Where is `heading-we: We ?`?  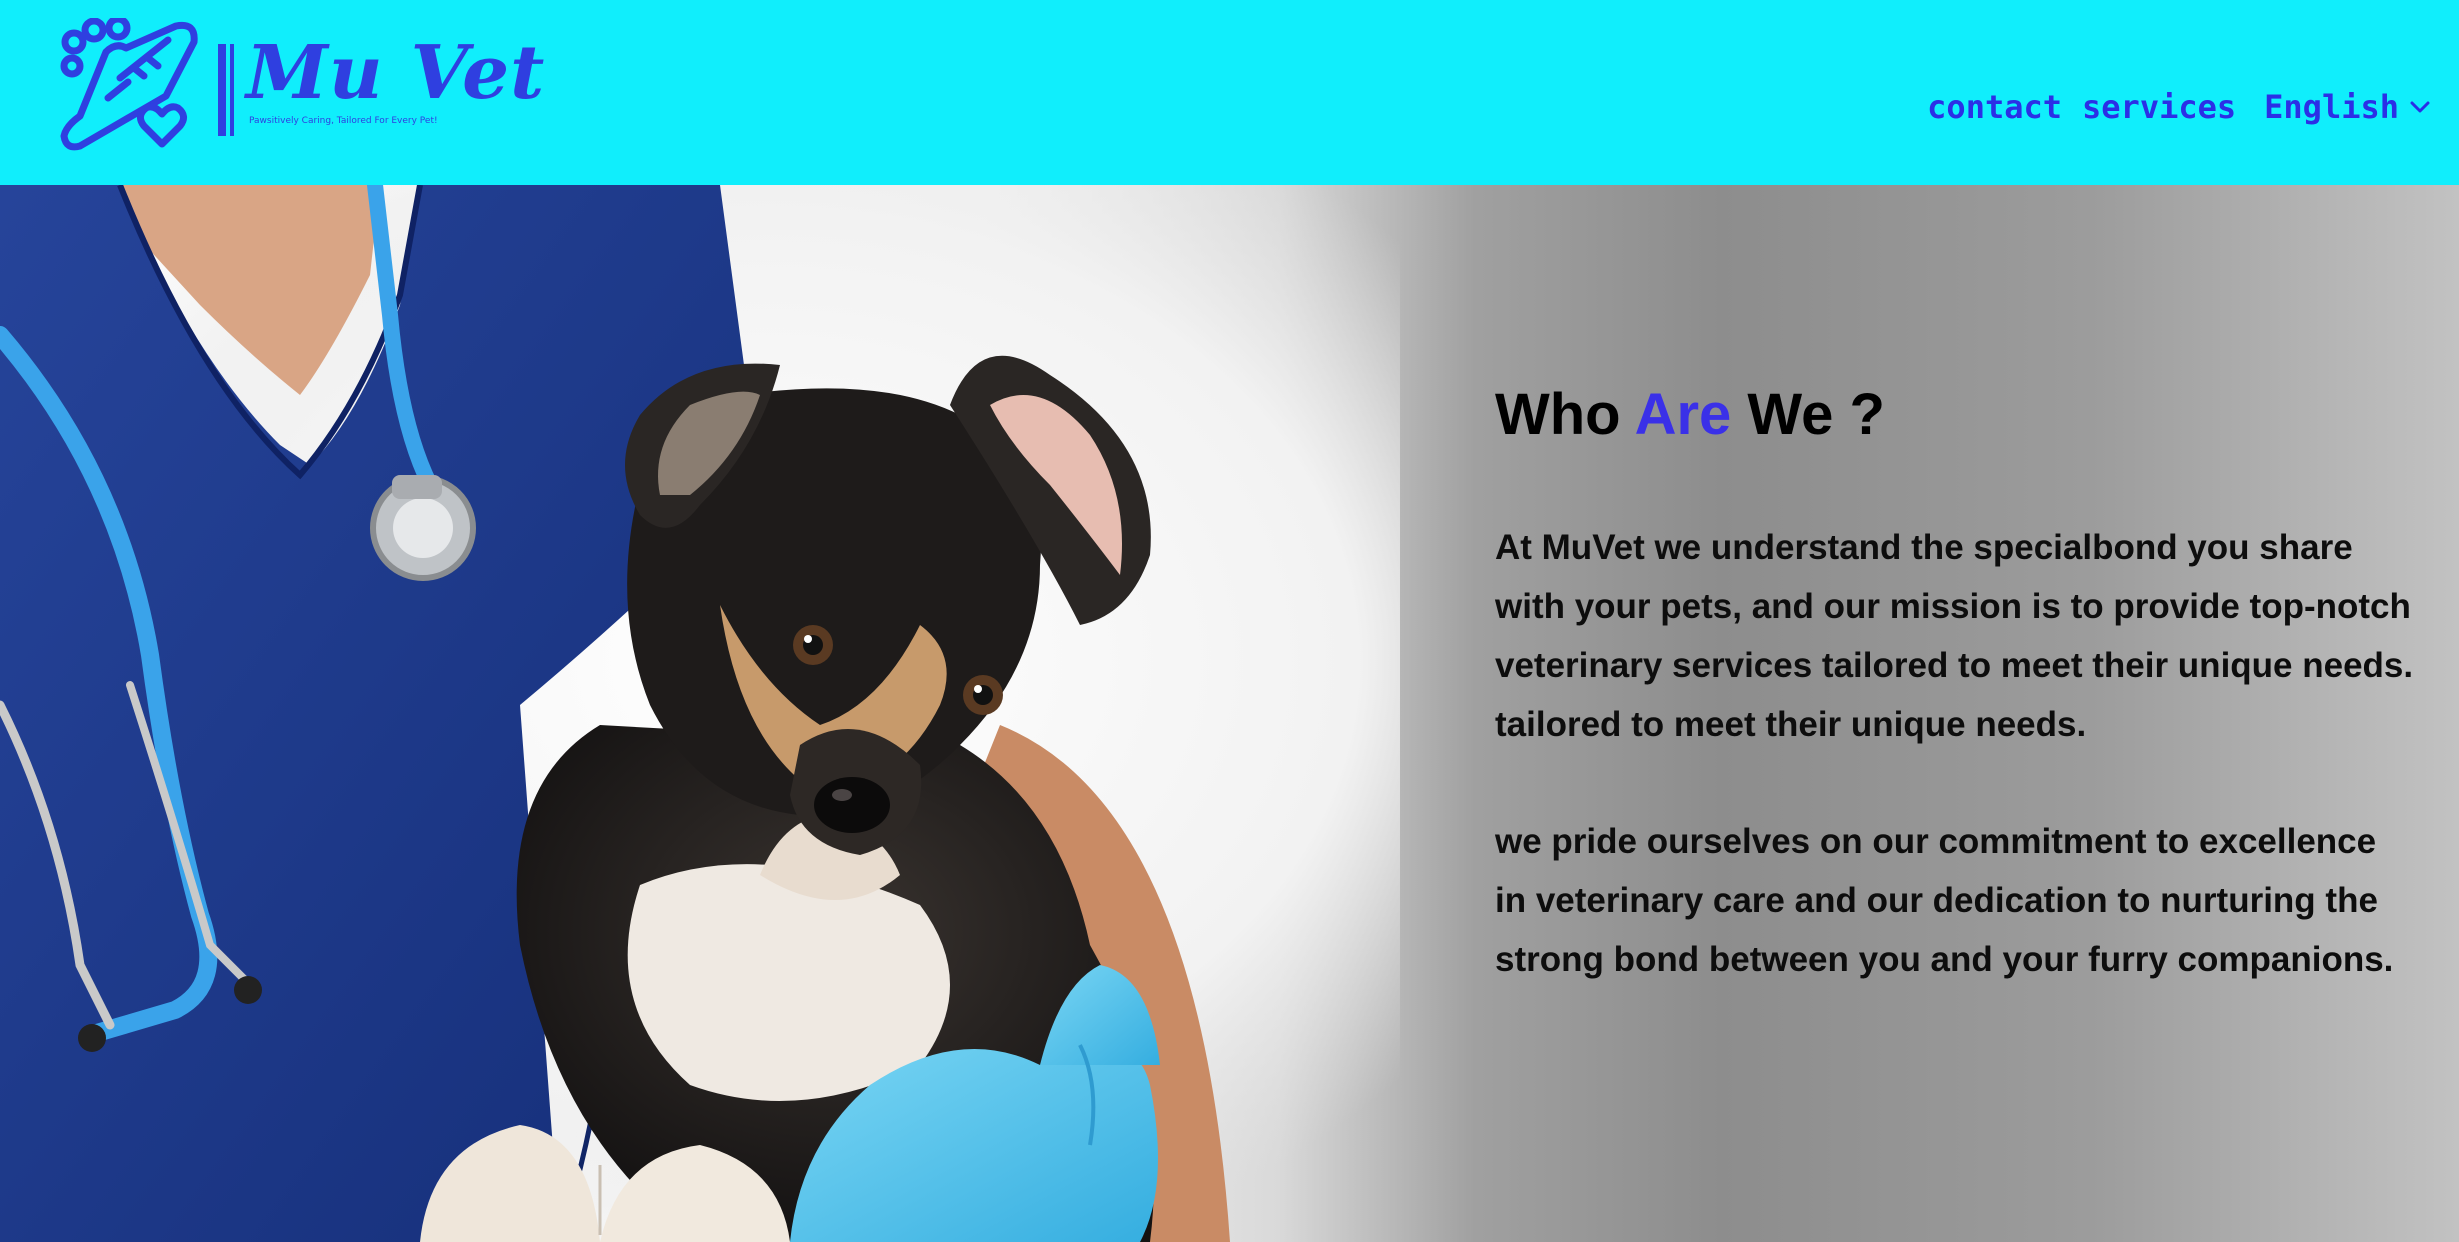
heading-we: We ? is located at coordinates (1816, 414).